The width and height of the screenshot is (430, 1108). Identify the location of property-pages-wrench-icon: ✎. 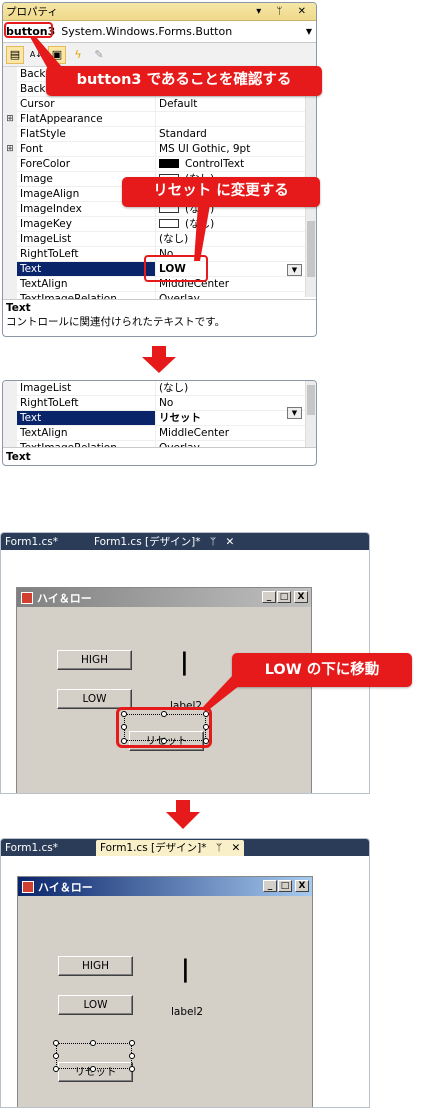
(99, 55).